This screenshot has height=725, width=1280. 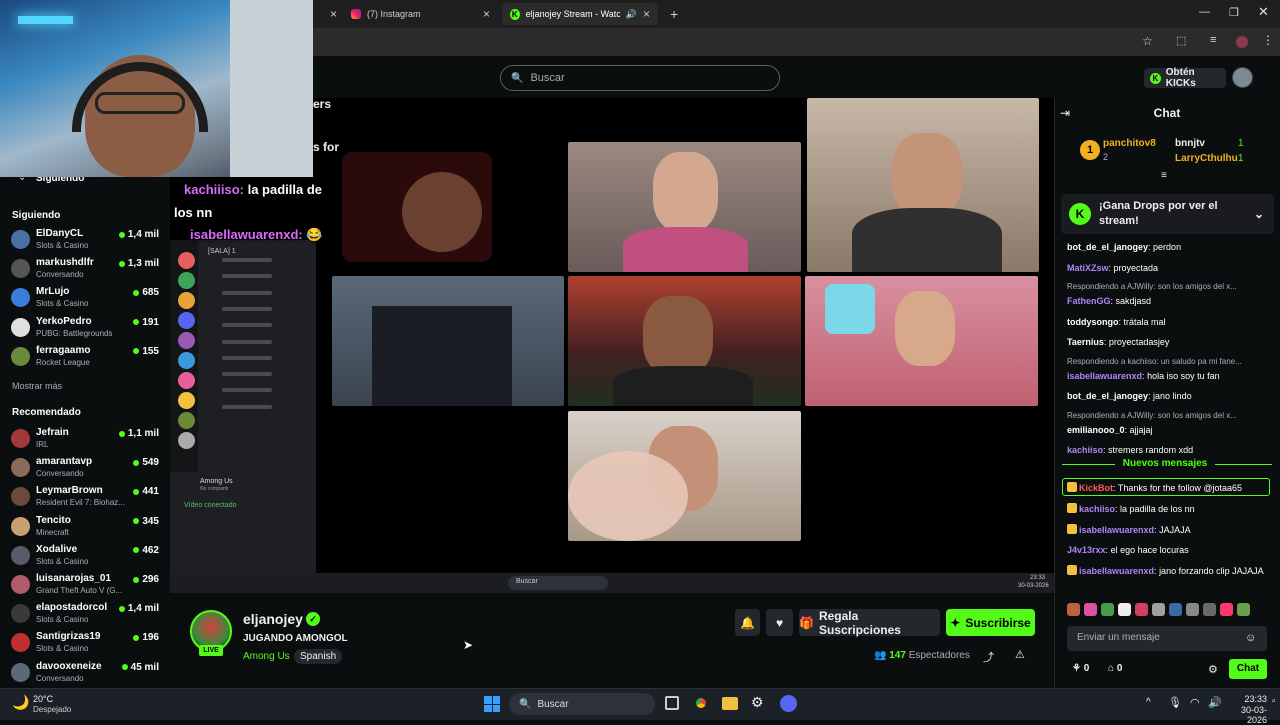 What do you see at coordinates (1234, 12) in the screenshot?
I see `maximize-icon: ❐` at bounding box center [1234, 12].